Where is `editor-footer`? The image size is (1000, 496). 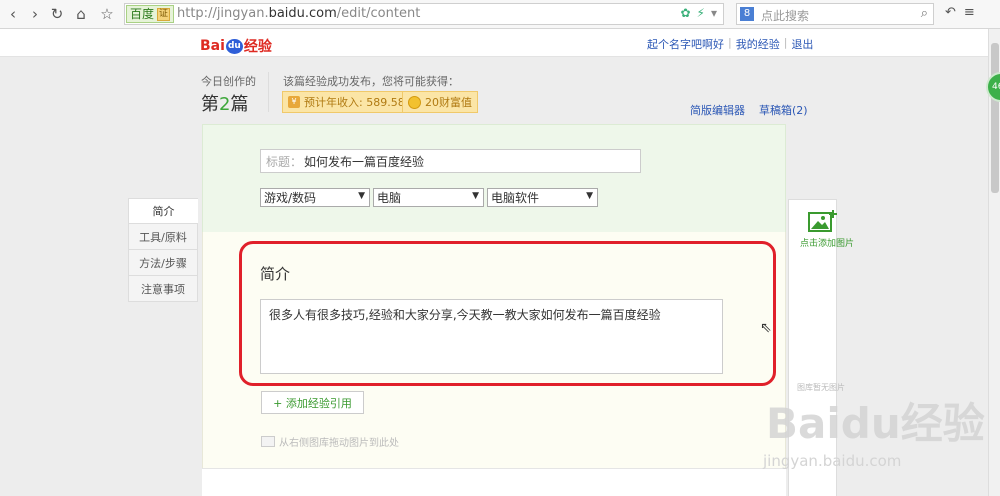 editor-footer is located at coordinates (494, 482).